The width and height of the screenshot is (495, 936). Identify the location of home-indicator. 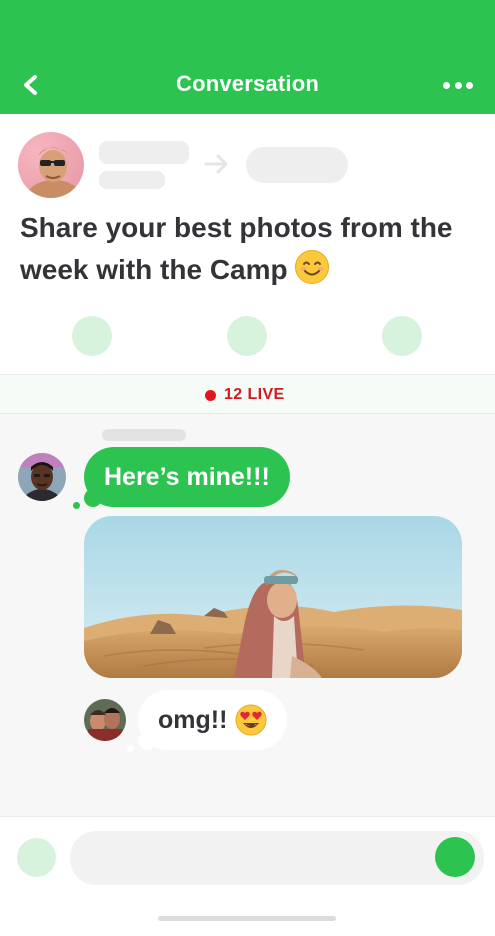
(247, 918).